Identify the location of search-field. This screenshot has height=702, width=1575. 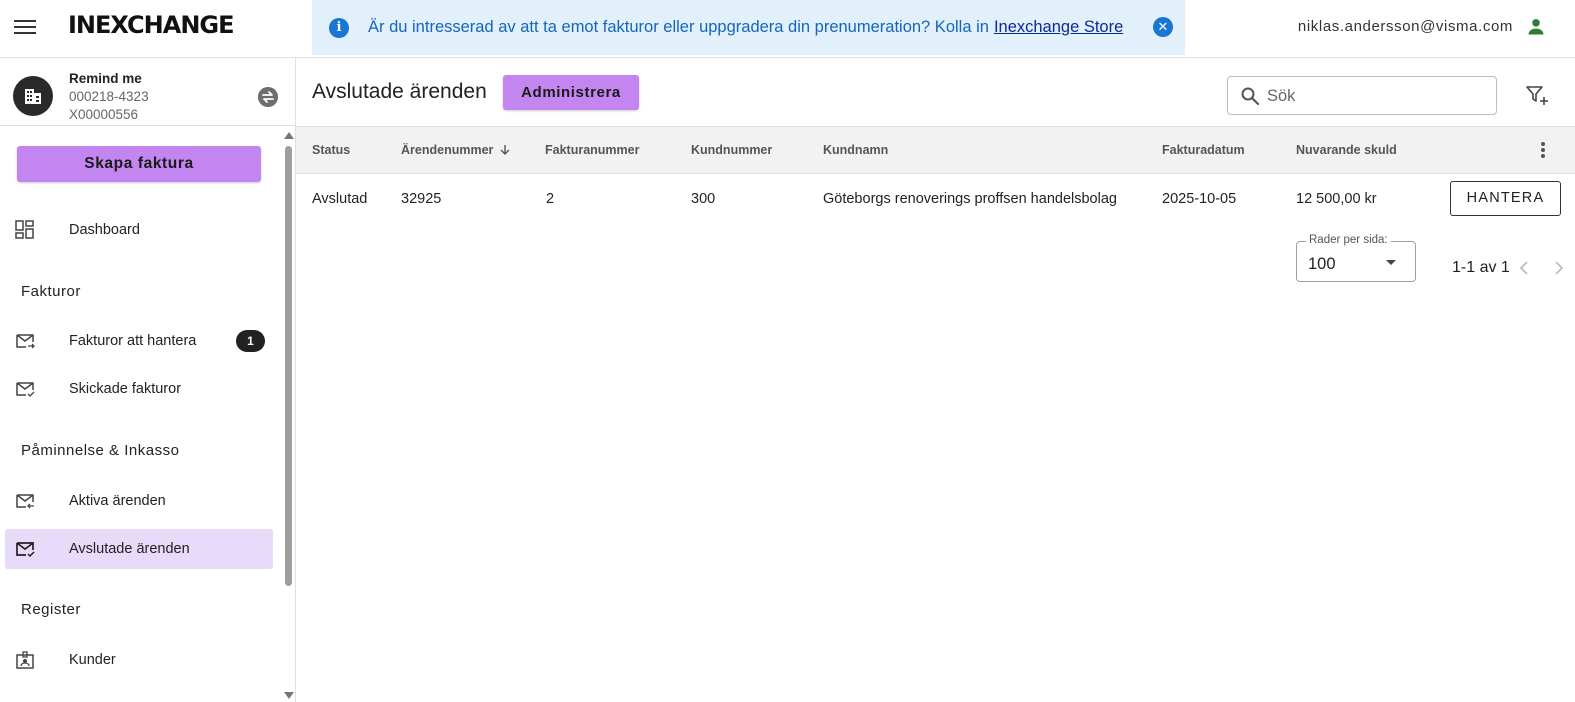
(1362, 95).